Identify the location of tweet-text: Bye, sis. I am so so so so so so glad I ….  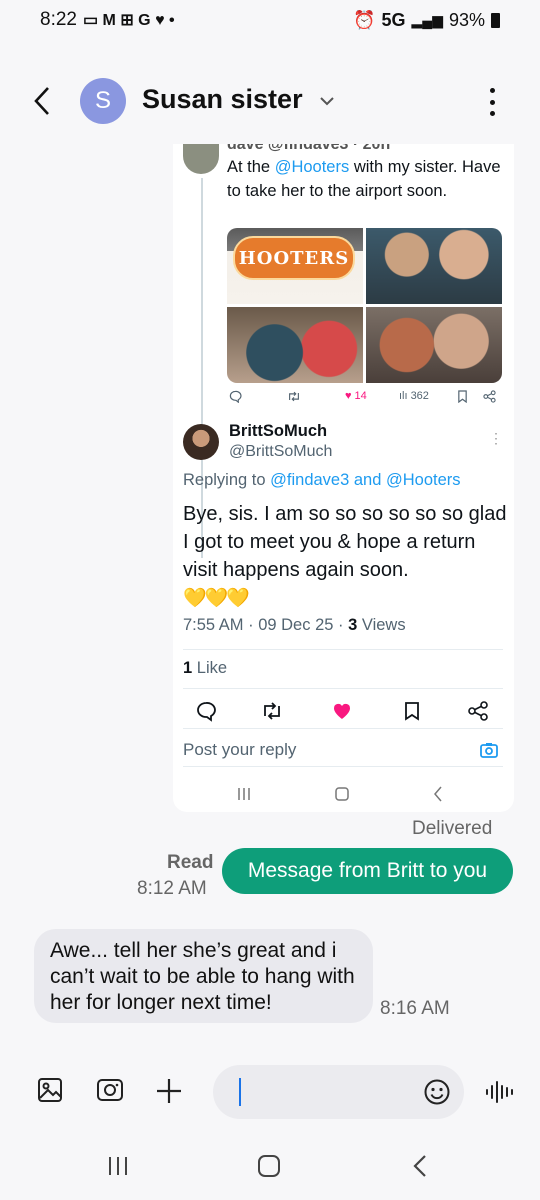
(345, 556).